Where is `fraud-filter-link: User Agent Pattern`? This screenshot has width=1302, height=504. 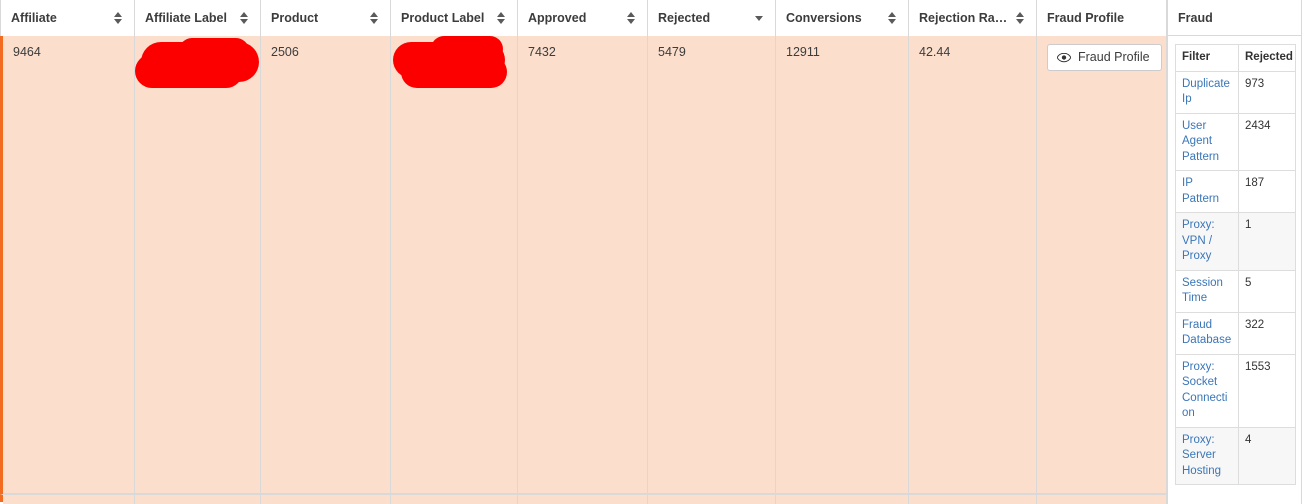 fraud-filter-link: User Agent Pattern is located at coordinates (1200, 141).